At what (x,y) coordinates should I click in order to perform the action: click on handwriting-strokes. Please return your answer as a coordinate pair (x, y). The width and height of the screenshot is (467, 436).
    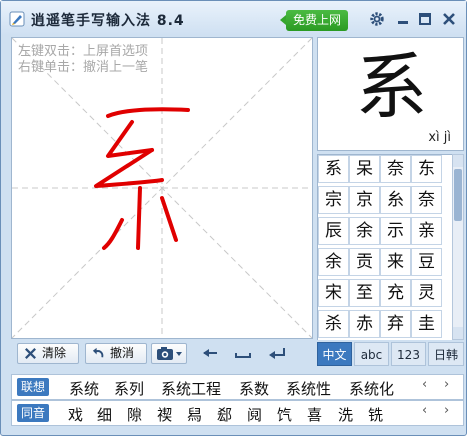
    Looking at the image, I should click on (142, 178).